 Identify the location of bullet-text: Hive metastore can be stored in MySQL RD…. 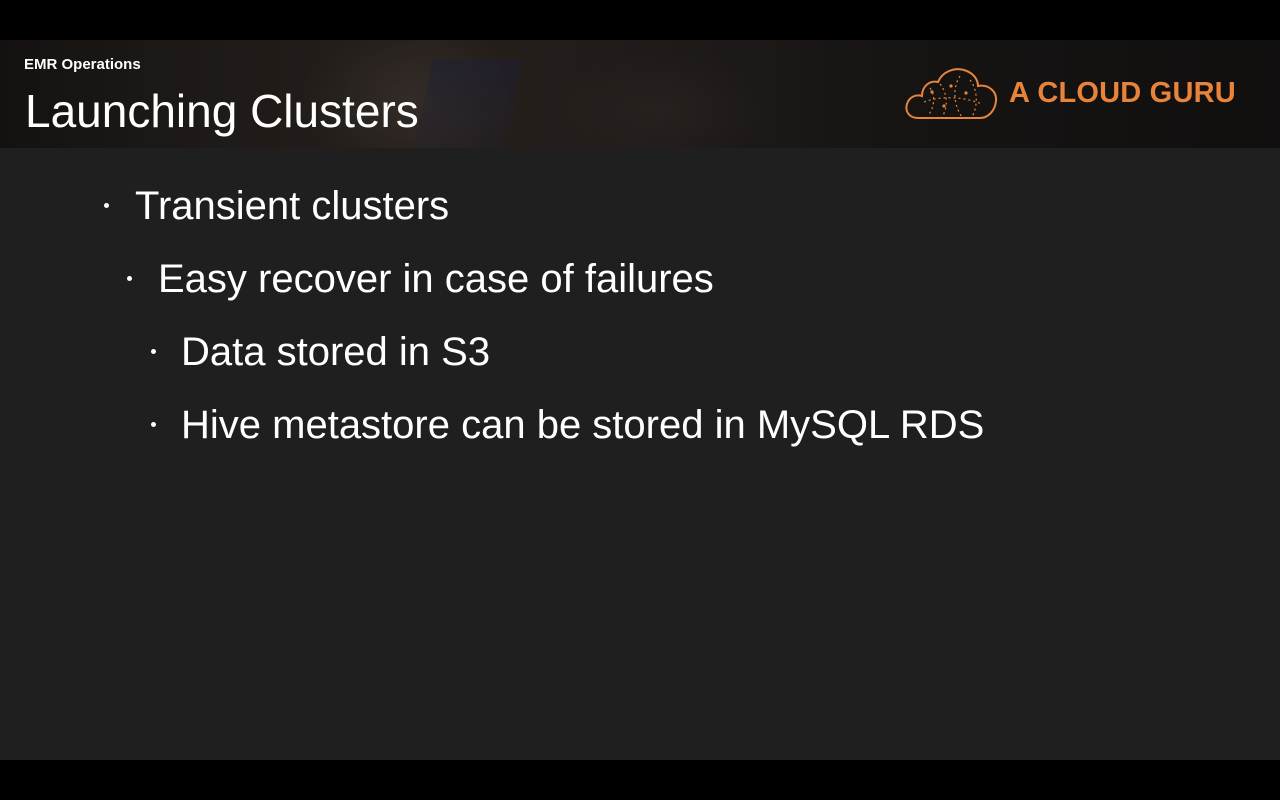
(583, 425).